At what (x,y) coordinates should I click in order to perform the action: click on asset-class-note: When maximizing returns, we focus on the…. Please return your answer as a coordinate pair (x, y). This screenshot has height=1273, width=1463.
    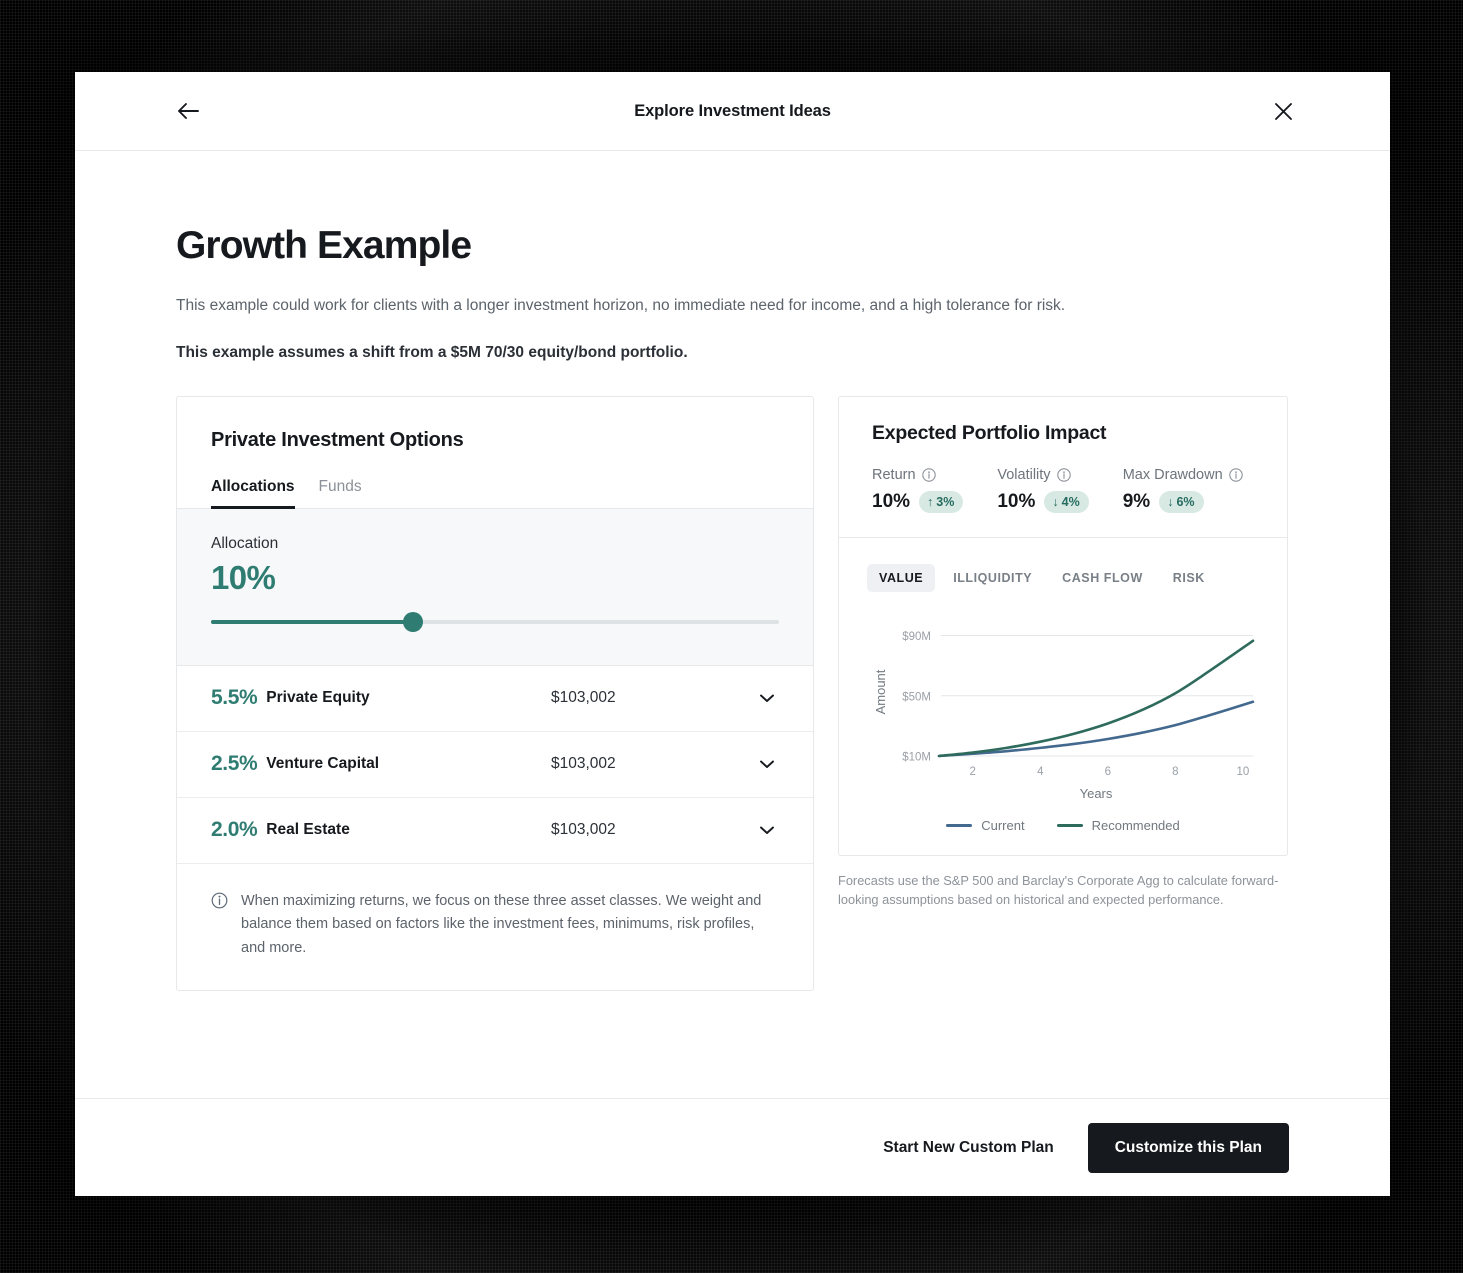
    Looking at the image, I should click on (495, 927).